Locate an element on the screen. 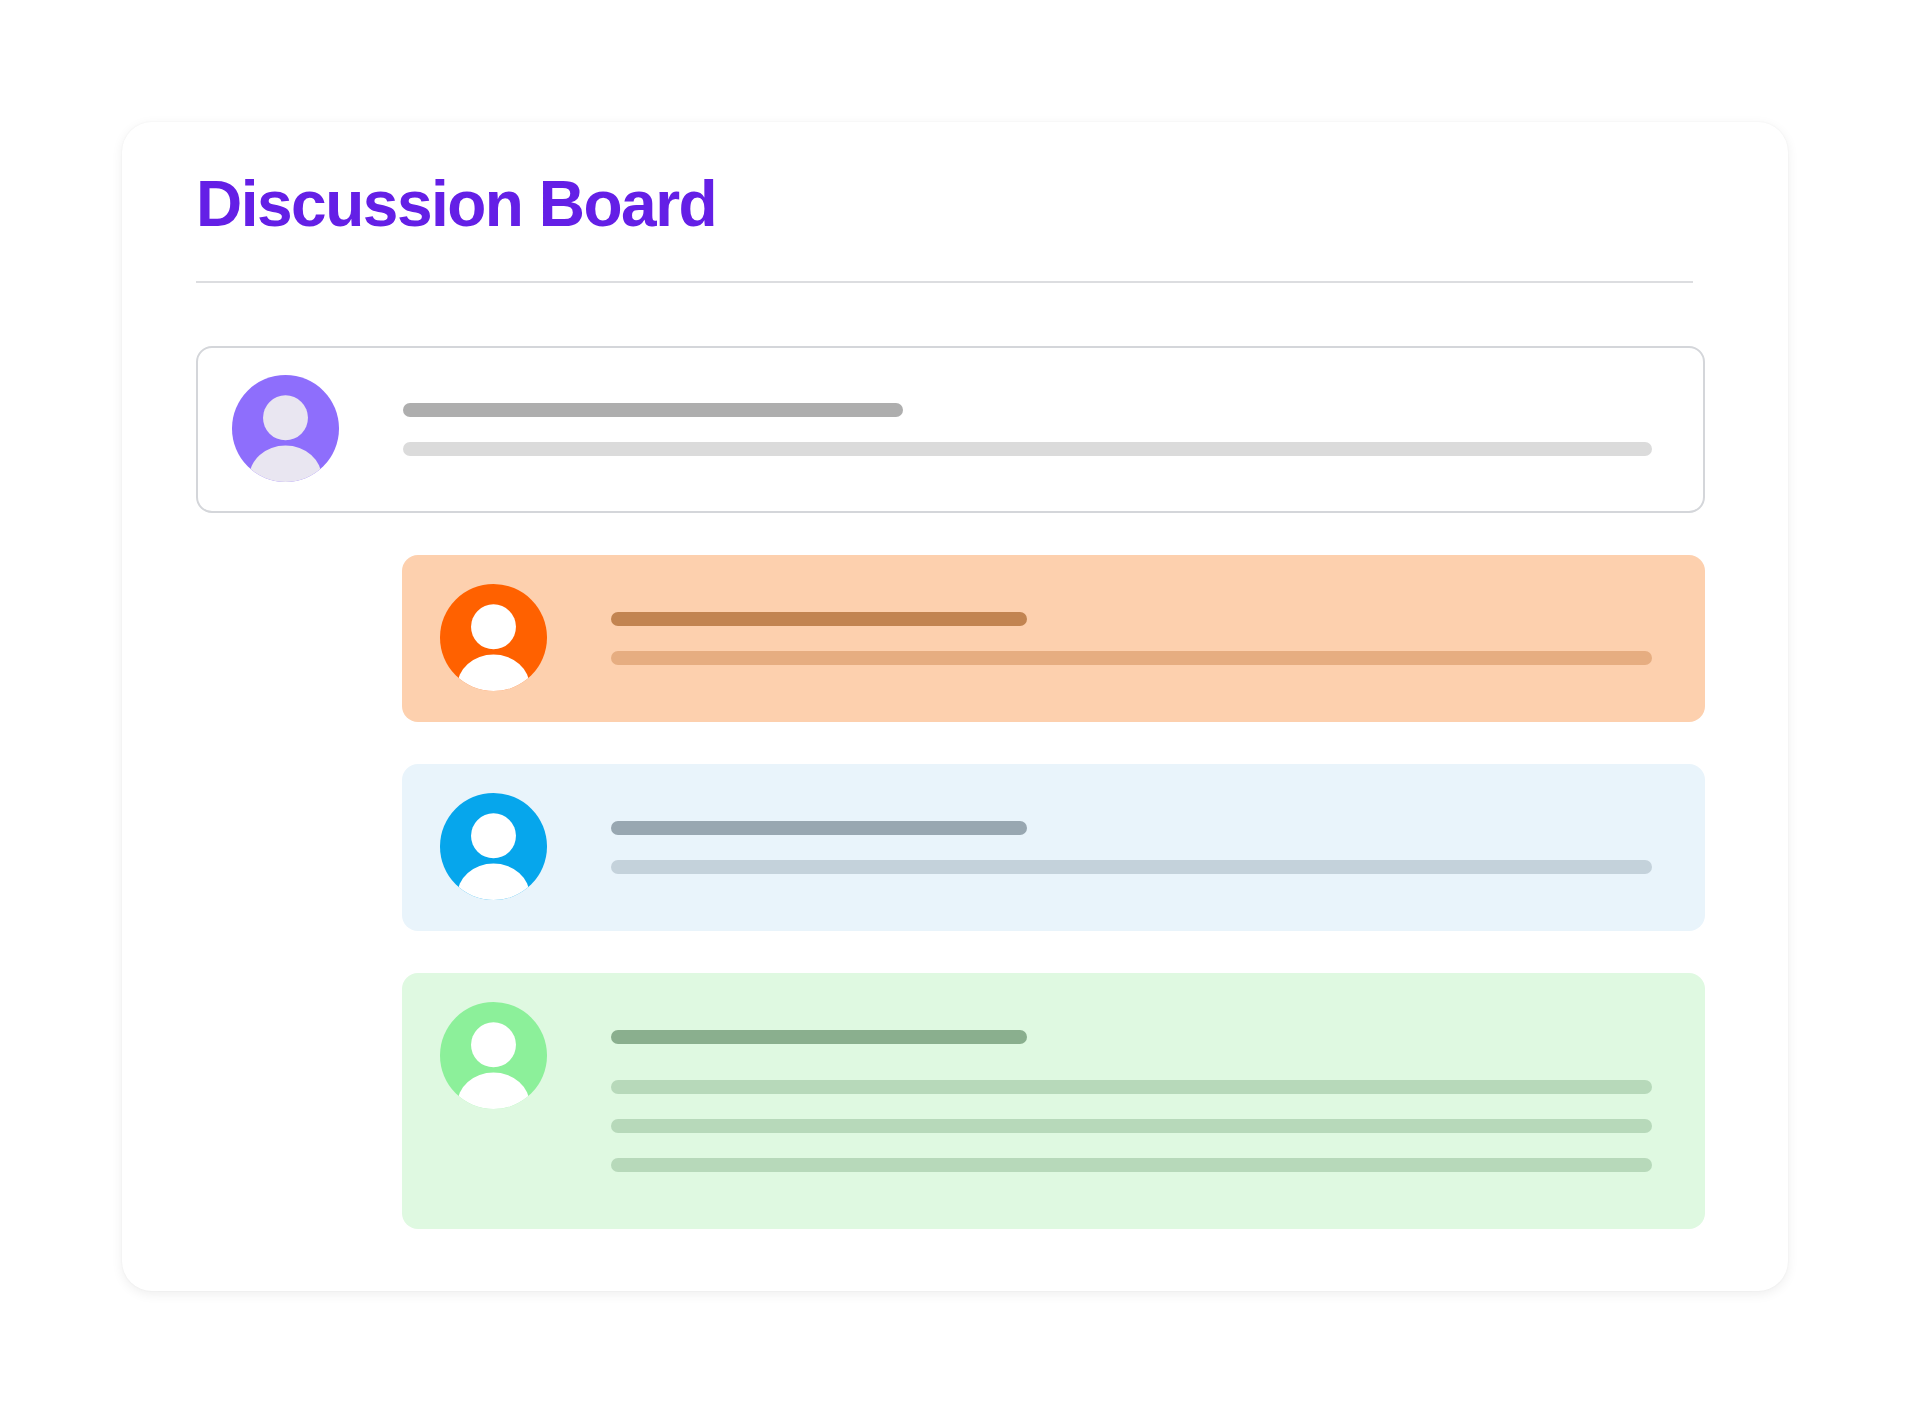 The image size is (1920, 1410). board-title: Discussion Board is located at coordinates (456, 204).